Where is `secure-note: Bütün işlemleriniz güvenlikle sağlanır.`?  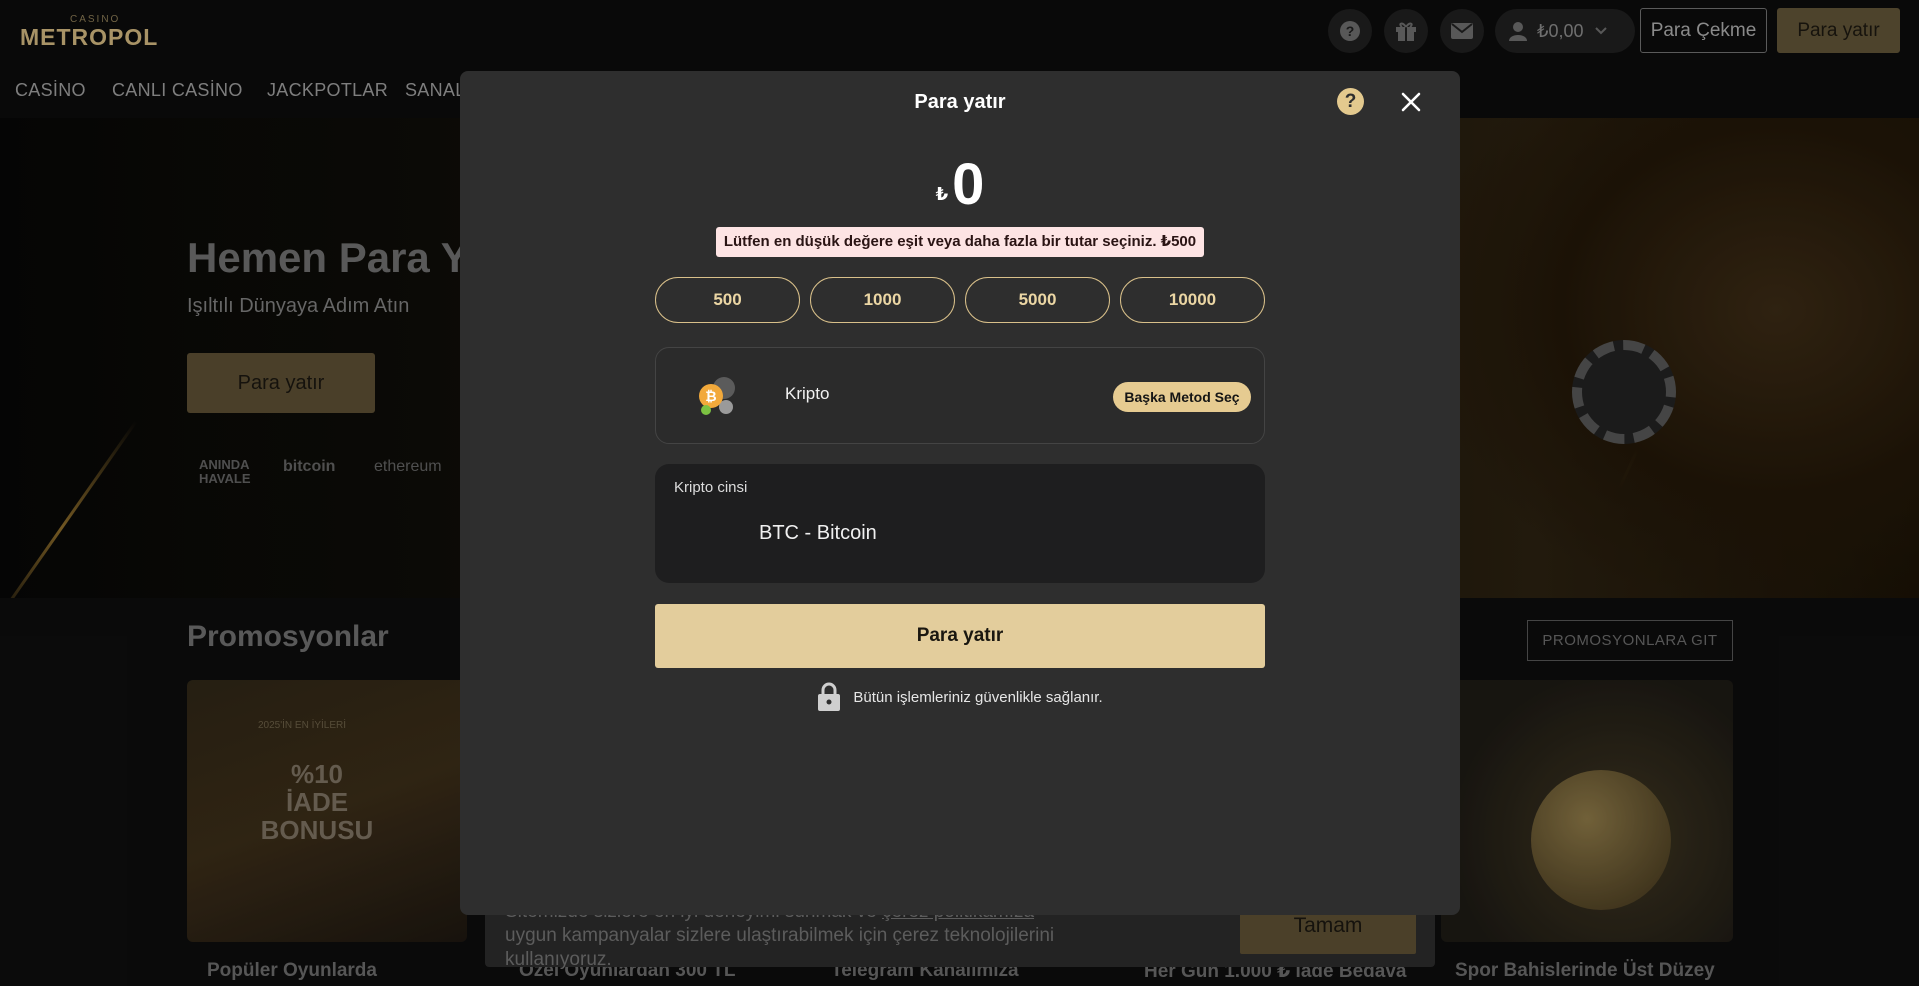 secure-note: Bütün işlemleriniz güvenlikle sağlanır. is located at coordinates (960, 697).